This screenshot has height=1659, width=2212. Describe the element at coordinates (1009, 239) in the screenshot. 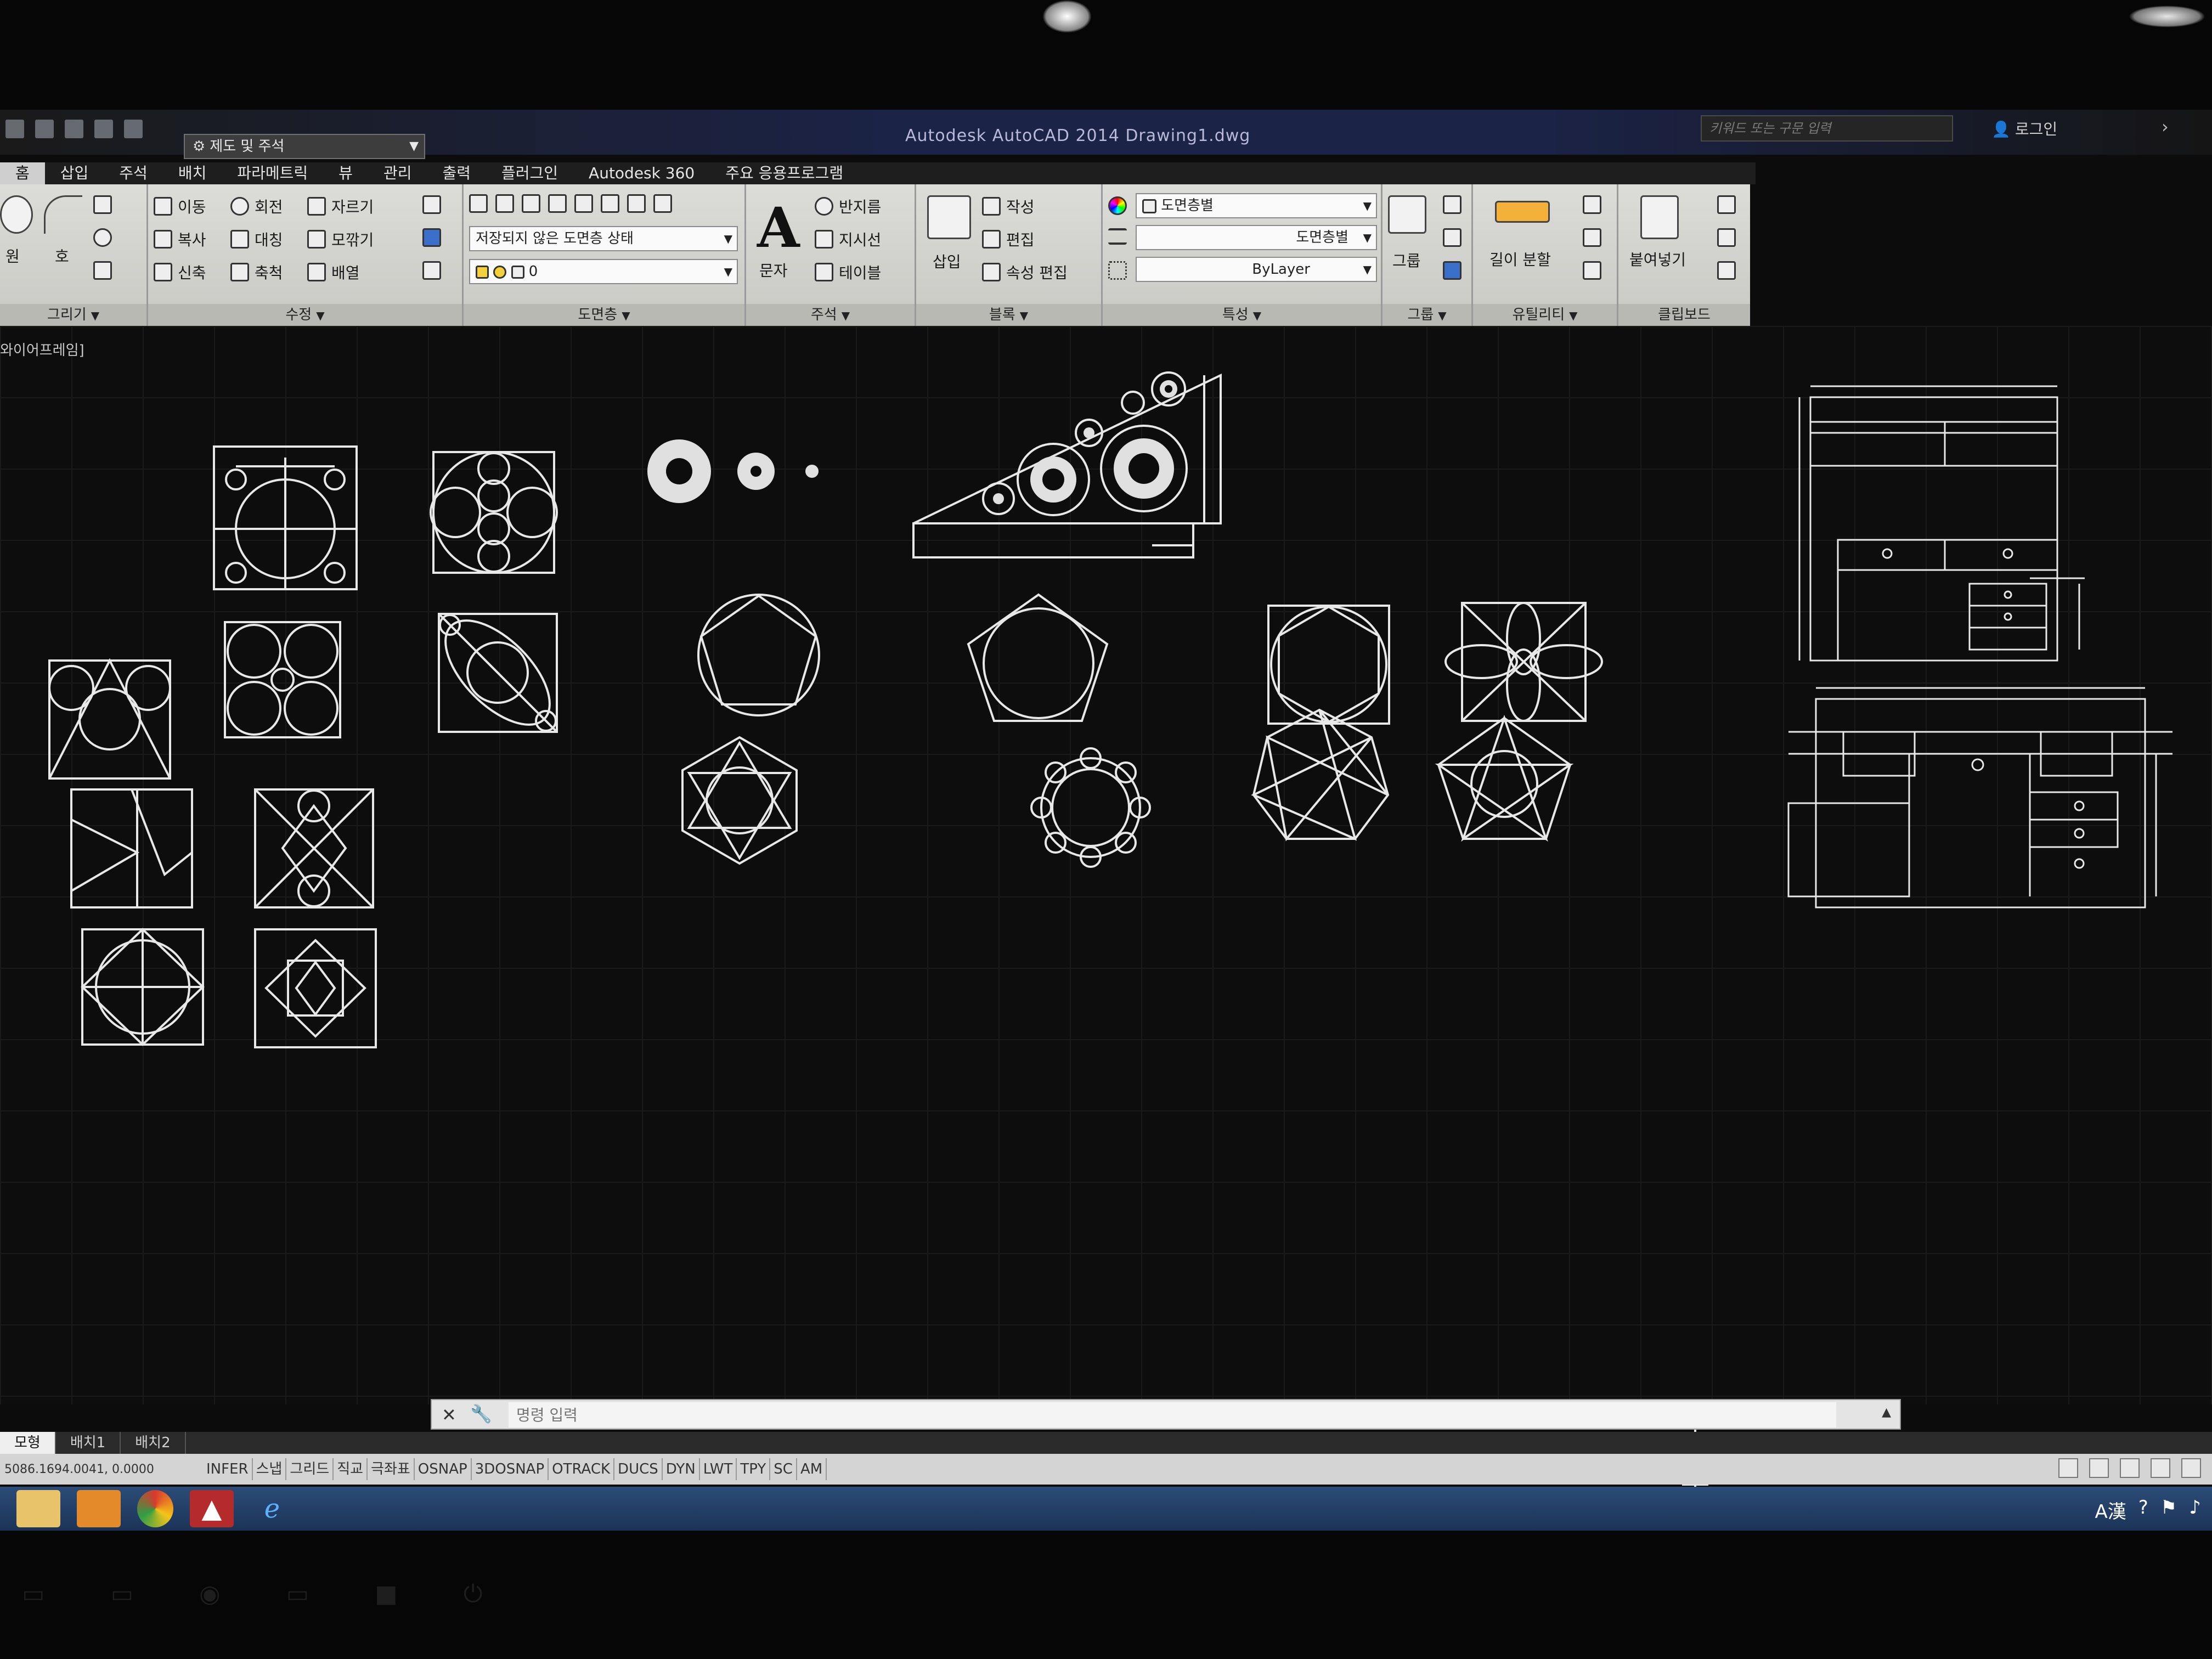

I see `block-edit-button: 편집` at that location.